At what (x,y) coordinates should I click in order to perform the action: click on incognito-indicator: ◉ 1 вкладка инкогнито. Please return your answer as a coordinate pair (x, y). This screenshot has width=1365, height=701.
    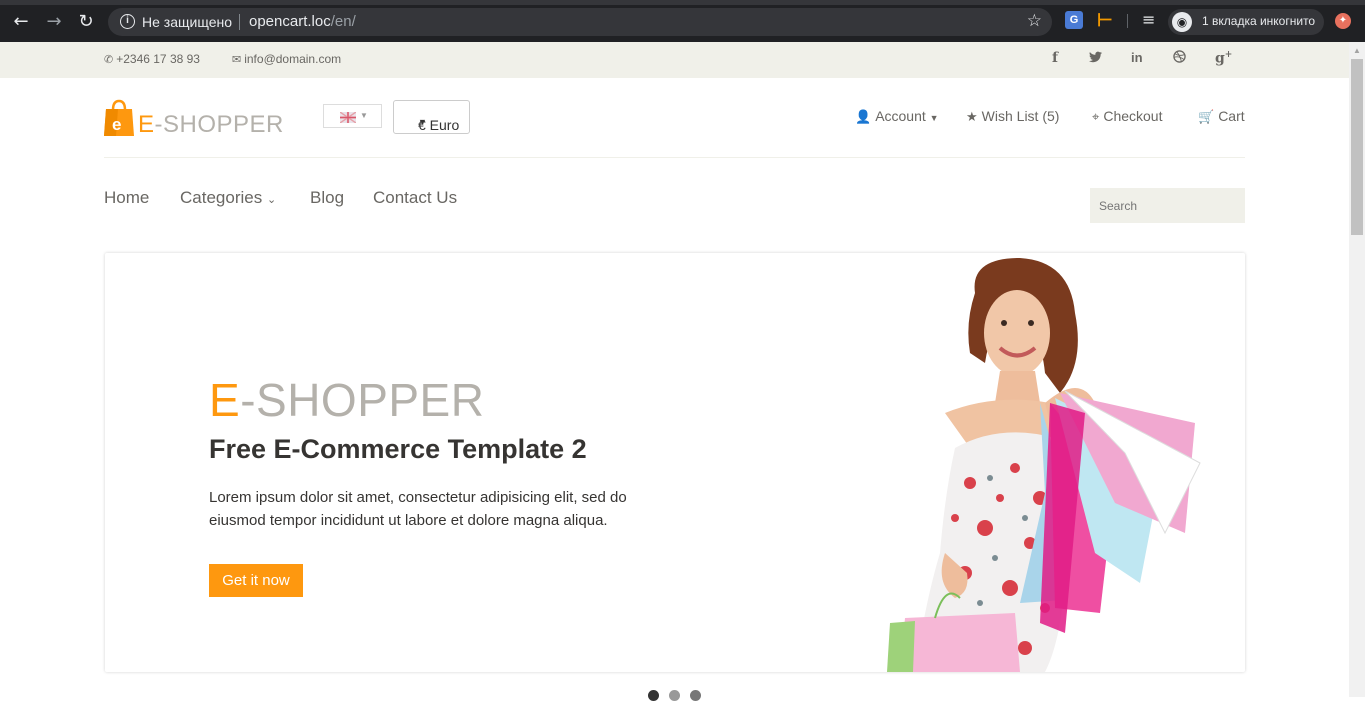
    Looking at the image, I should click on (1246, 22).